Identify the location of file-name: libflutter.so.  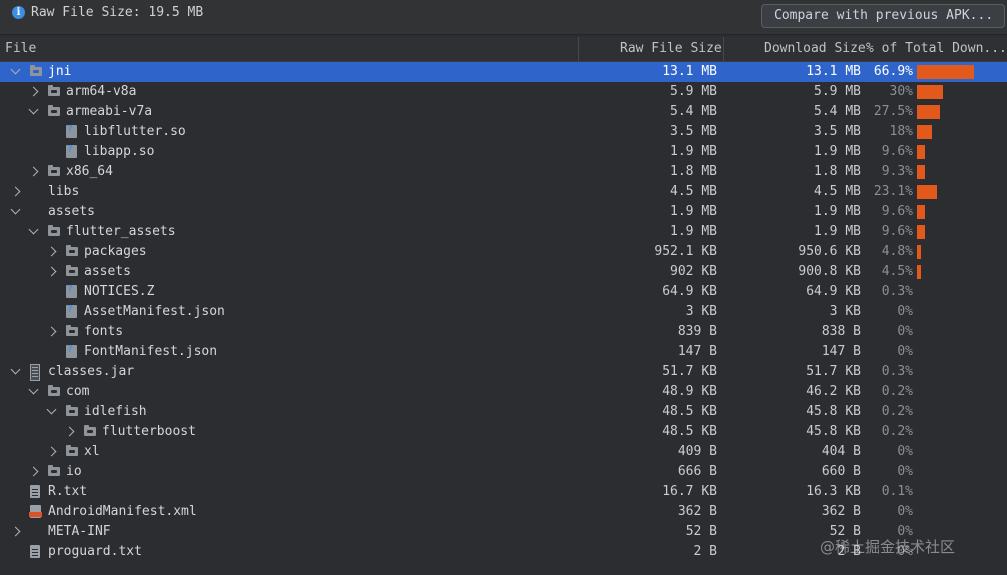
(135, 131).